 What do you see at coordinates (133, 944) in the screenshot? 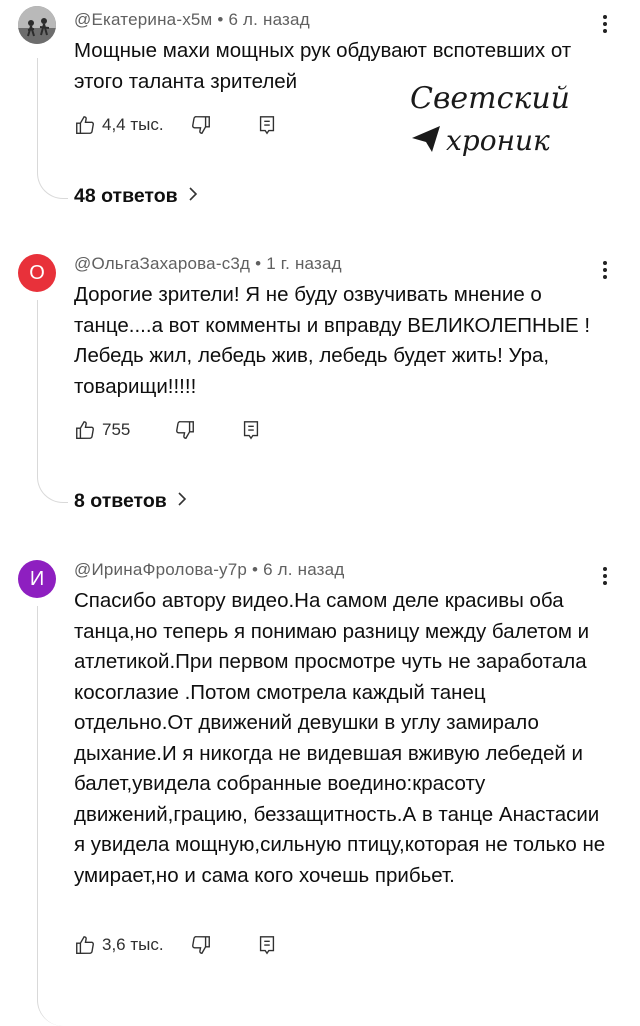
I see `like-count: 3,6 тыс.` at bounding box center [133, 944].